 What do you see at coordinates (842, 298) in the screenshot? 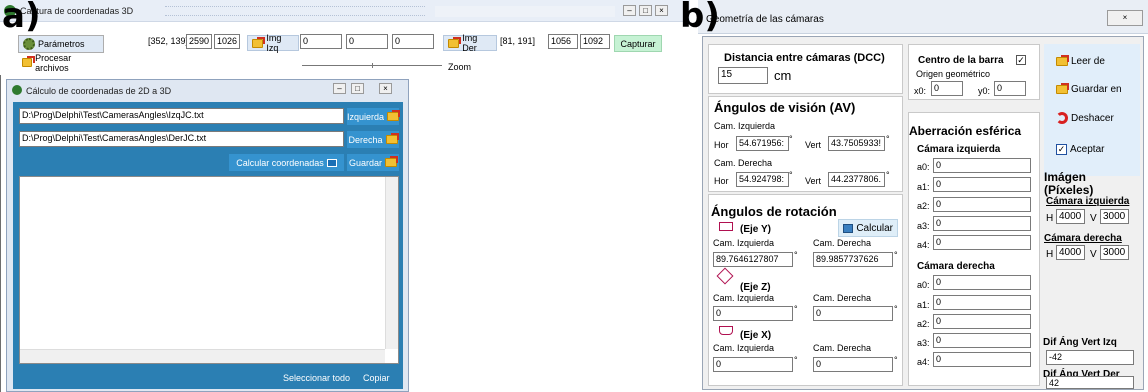
I see `z-right-label: Cam. Derecha` at bounding box center [842, 298].